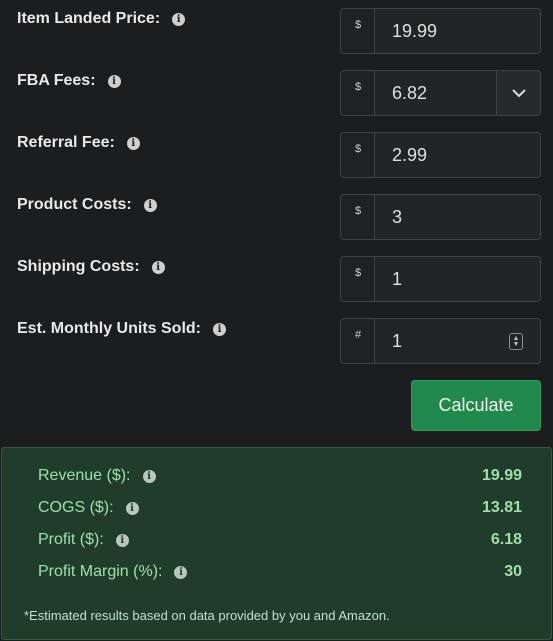 The width and height of the screenshot is (553, 641). What do you see at coordinates (457, 279) in the screenshot?
I see `shipping-costs-input: 1` at bounding box center [457, 279].